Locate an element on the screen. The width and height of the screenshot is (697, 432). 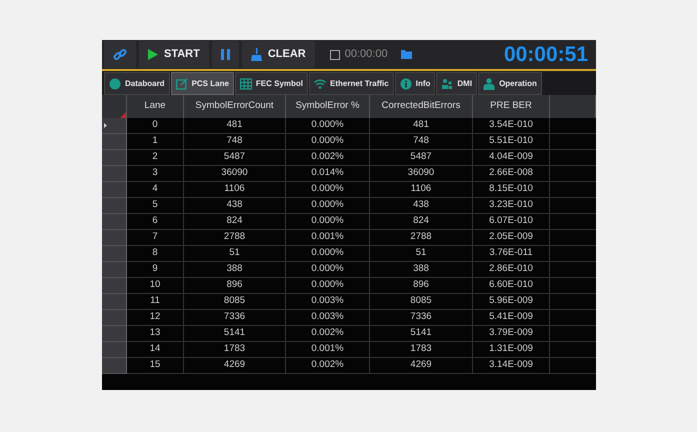
info-icon is located at coordinates (406, 84).